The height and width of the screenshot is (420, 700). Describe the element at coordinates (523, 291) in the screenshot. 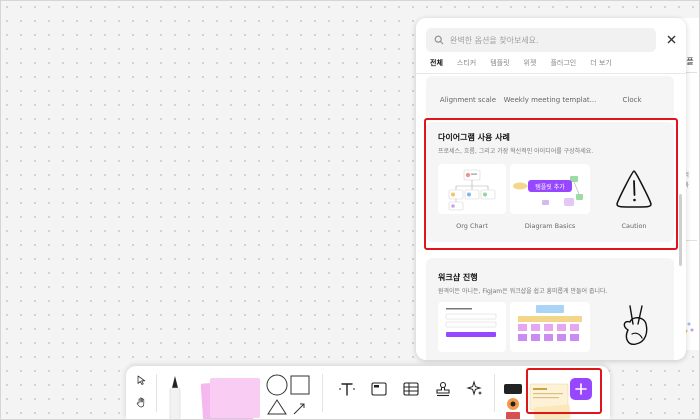

I see `section-description: 원격이든 아니든, FigJam은 워크샵을 쉽고 흥미롭게 만들어 줍니다.` at that location.